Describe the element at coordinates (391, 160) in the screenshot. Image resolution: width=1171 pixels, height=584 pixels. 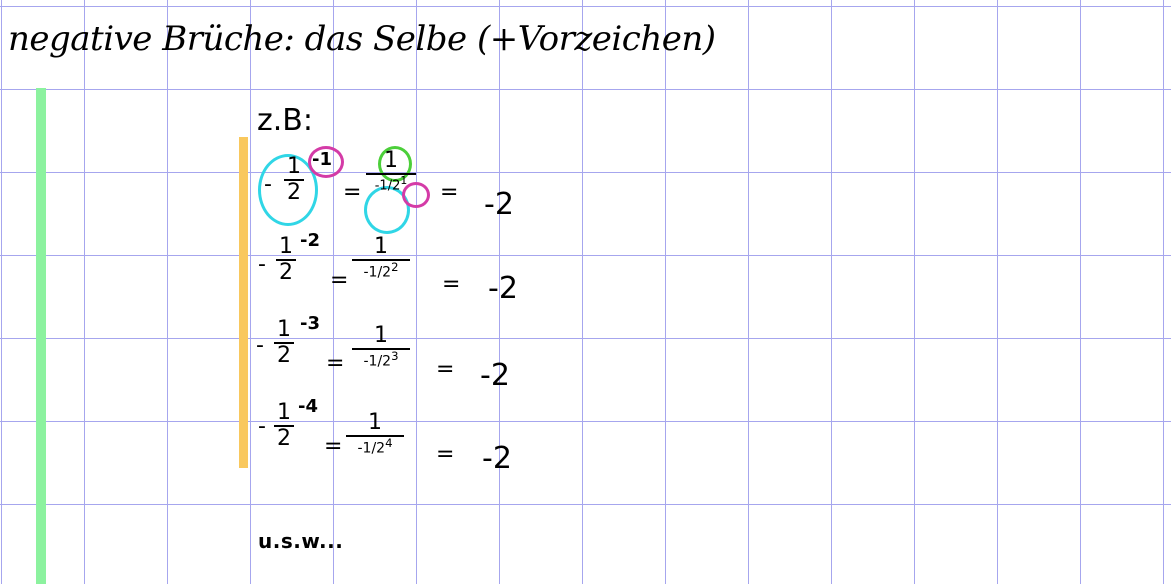
I see `rhs-numerator: 1` at that location.